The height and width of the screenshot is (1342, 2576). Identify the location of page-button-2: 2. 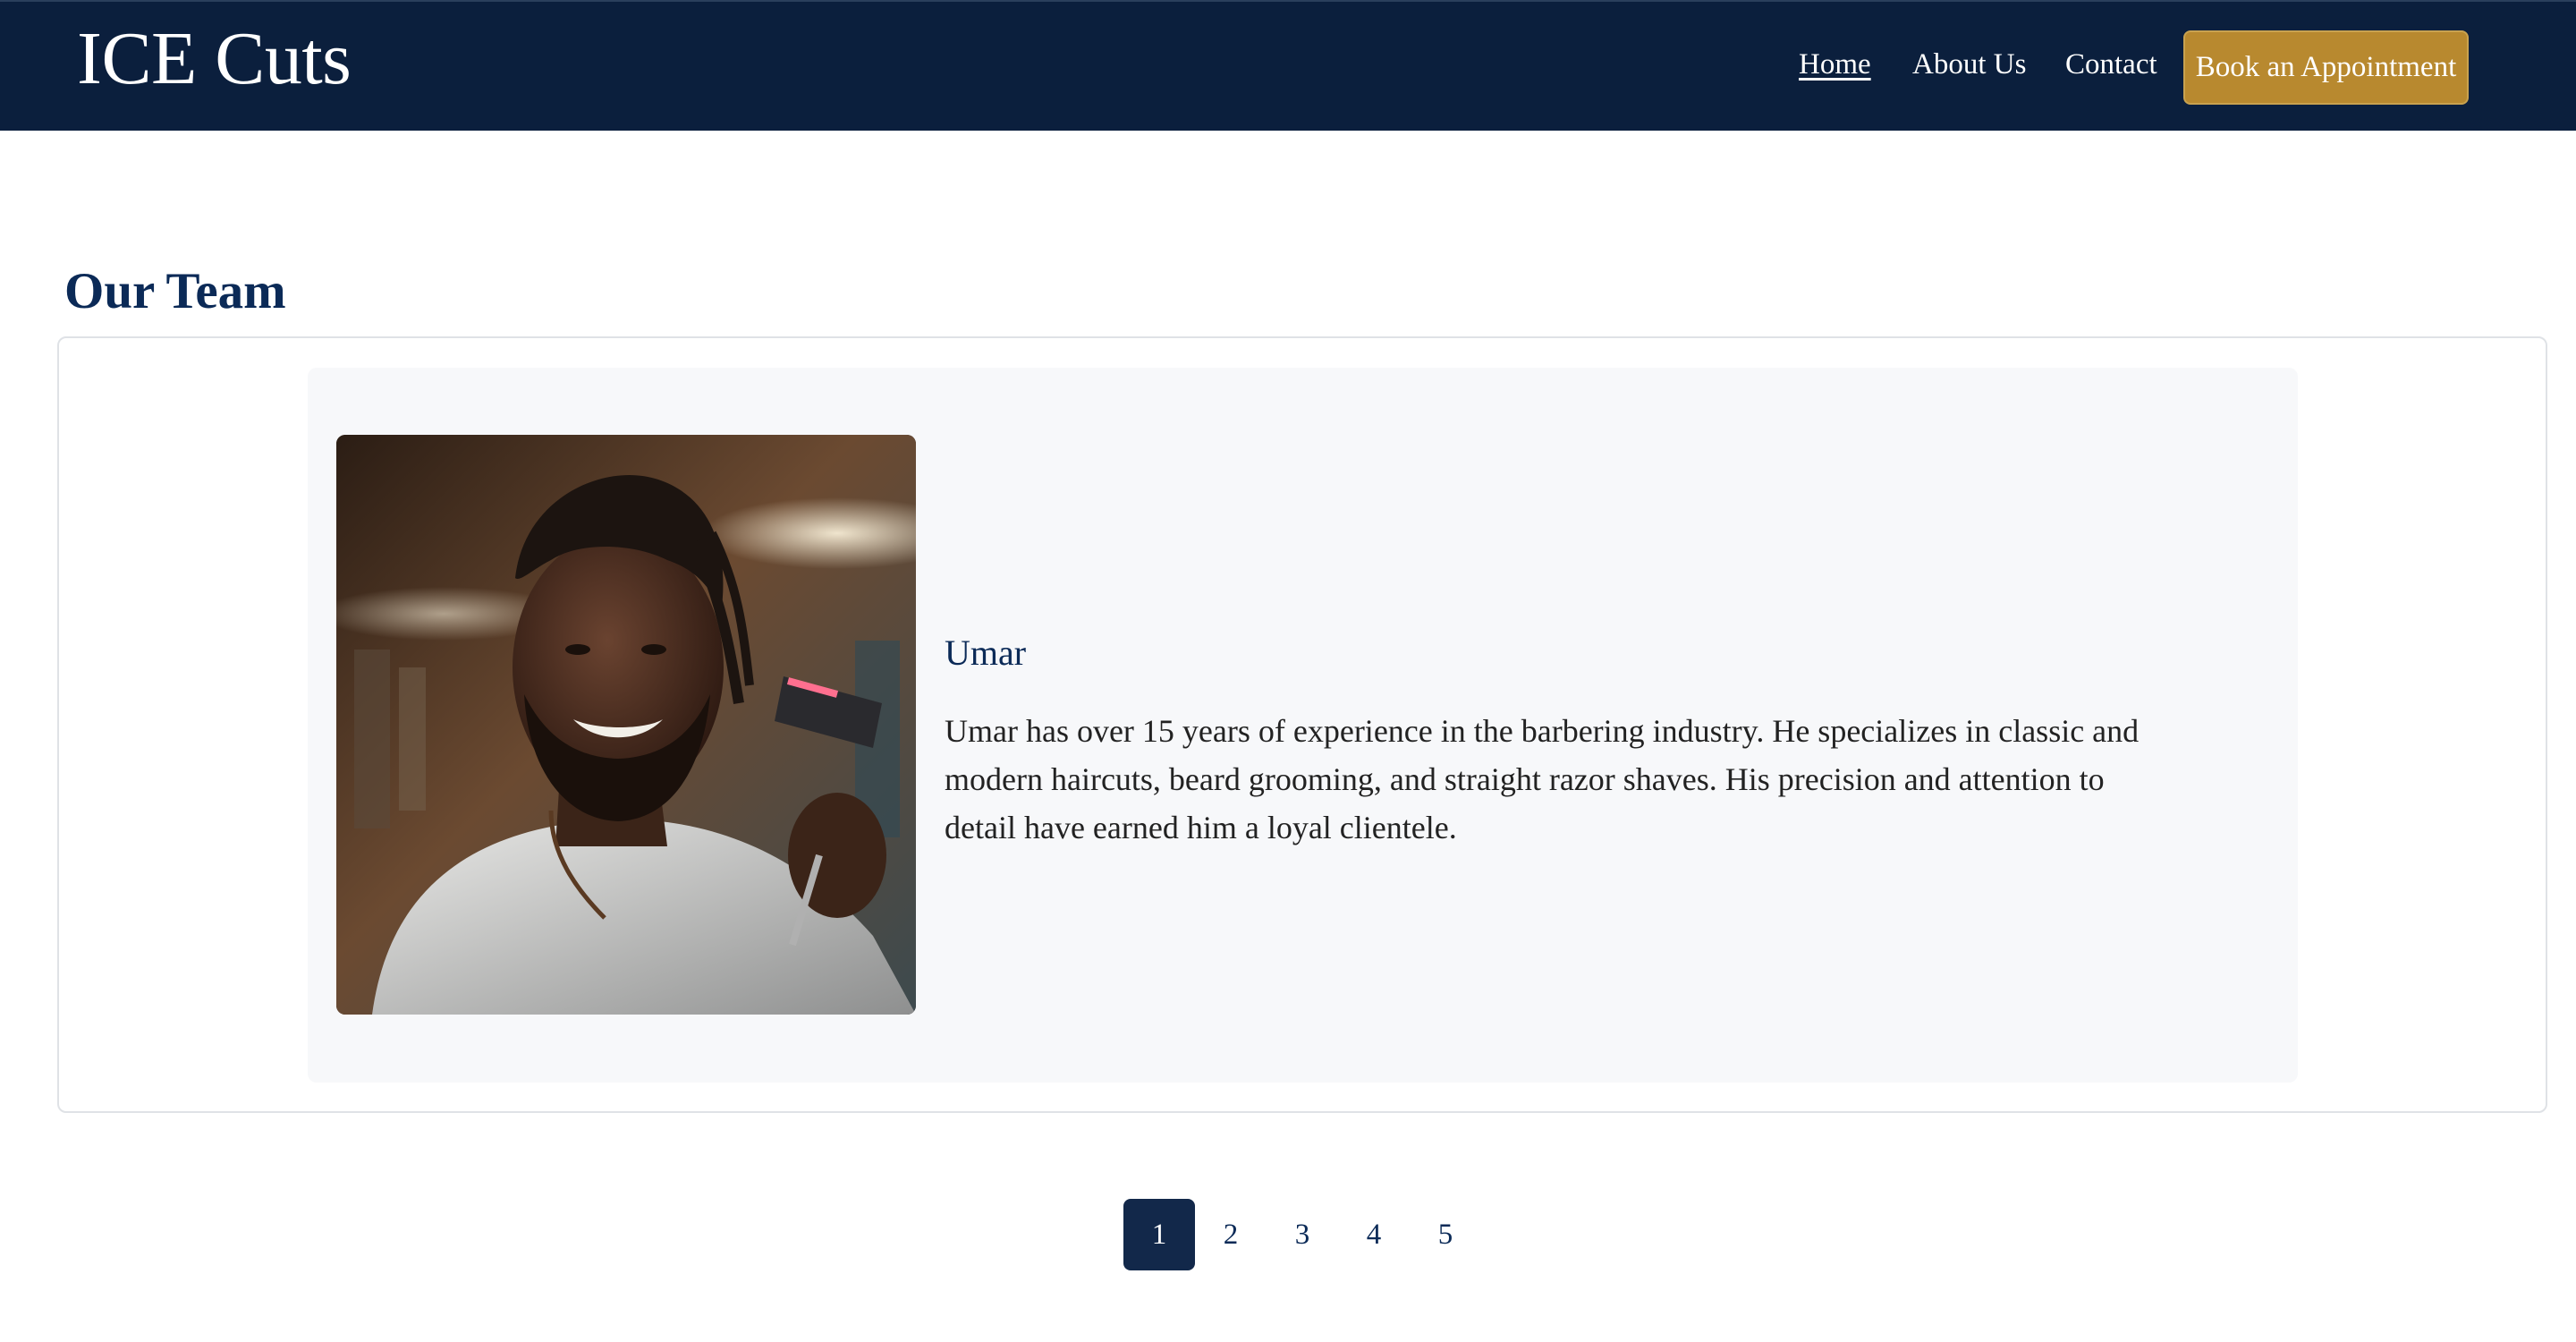
(1231, 1235).